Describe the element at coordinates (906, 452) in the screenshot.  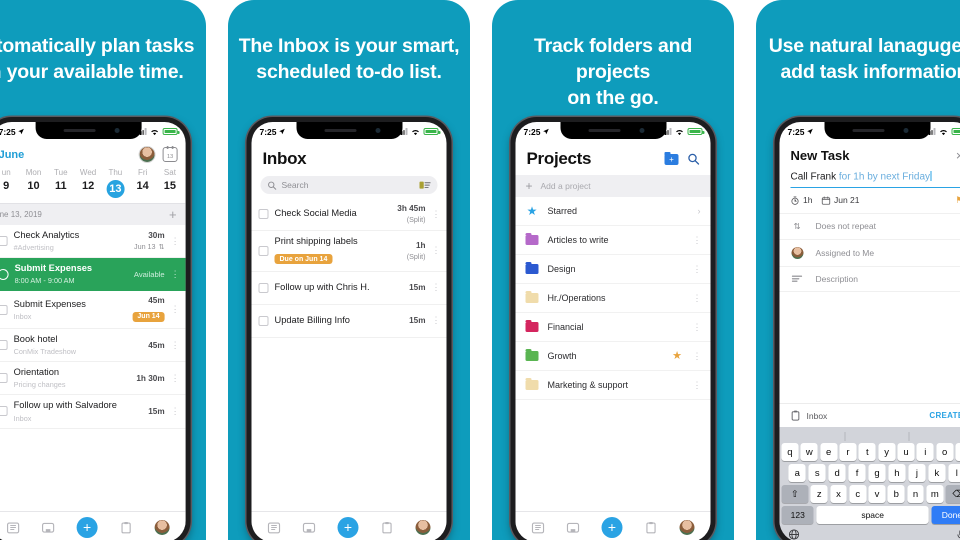
I see `key-u: u` at that location.